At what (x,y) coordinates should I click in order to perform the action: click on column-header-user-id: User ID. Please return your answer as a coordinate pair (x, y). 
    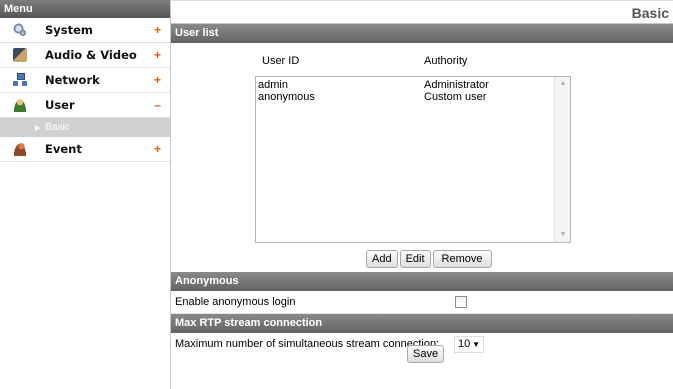
    Looking at the image, I should click on (281, 61).